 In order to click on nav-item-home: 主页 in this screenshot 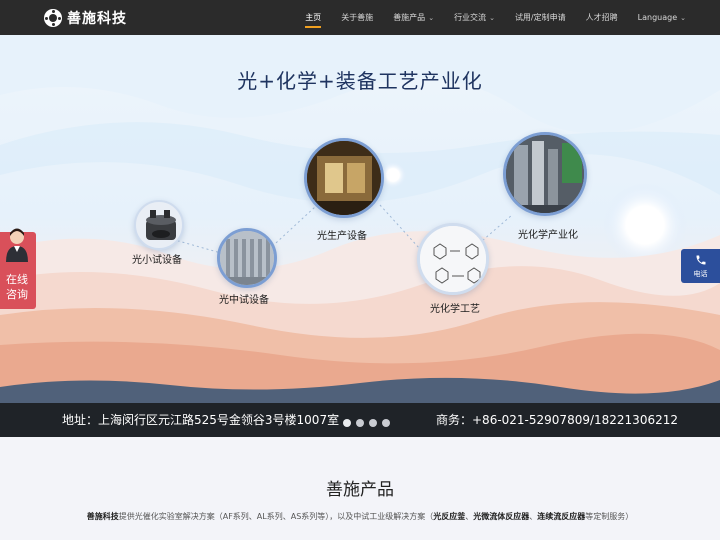, I will do `click(313, 17)`.